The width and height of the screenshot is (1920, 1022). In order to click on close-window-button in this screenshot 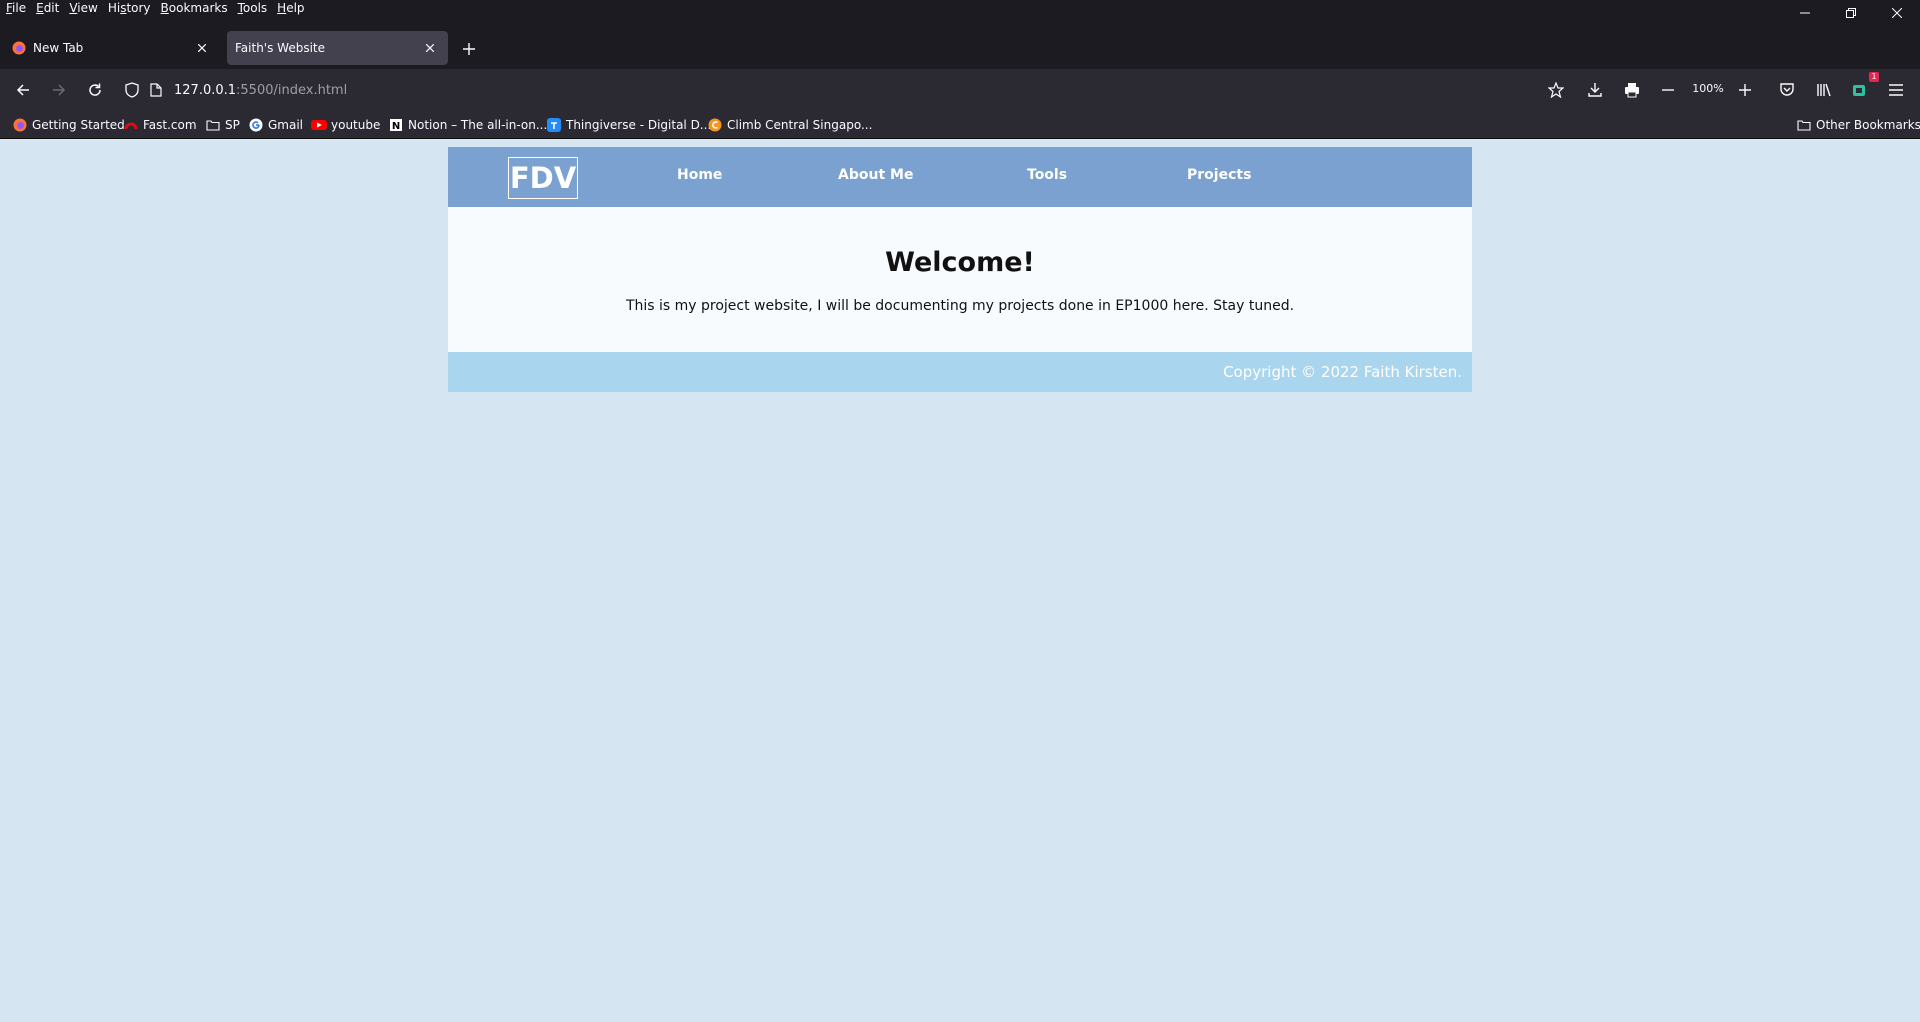, I will do `click(1897, 12)`.